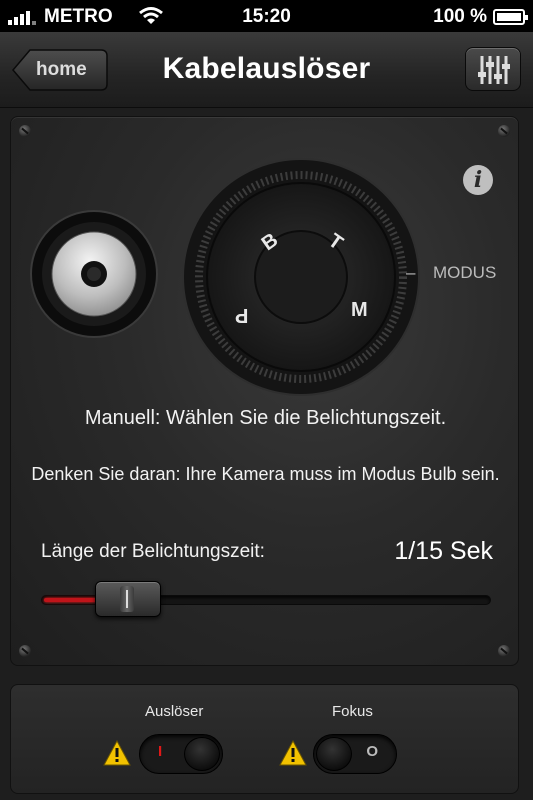 This screenshot has width=533, height=800. Describe the element at coordinates (181, 754) in the screenshot. I see `shutter-toggle: I` at that location.